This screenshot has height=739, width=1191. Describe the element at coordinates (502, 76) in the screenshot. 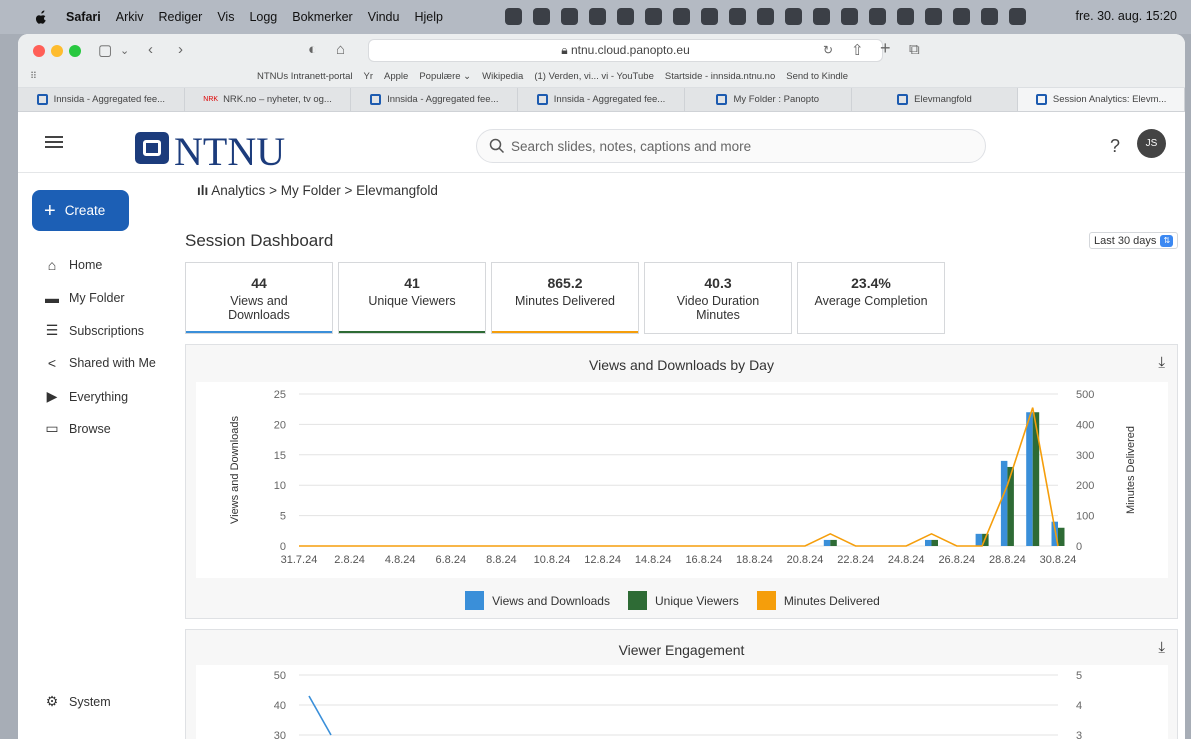

I see `favorite-link: Wikipedia` at that location.